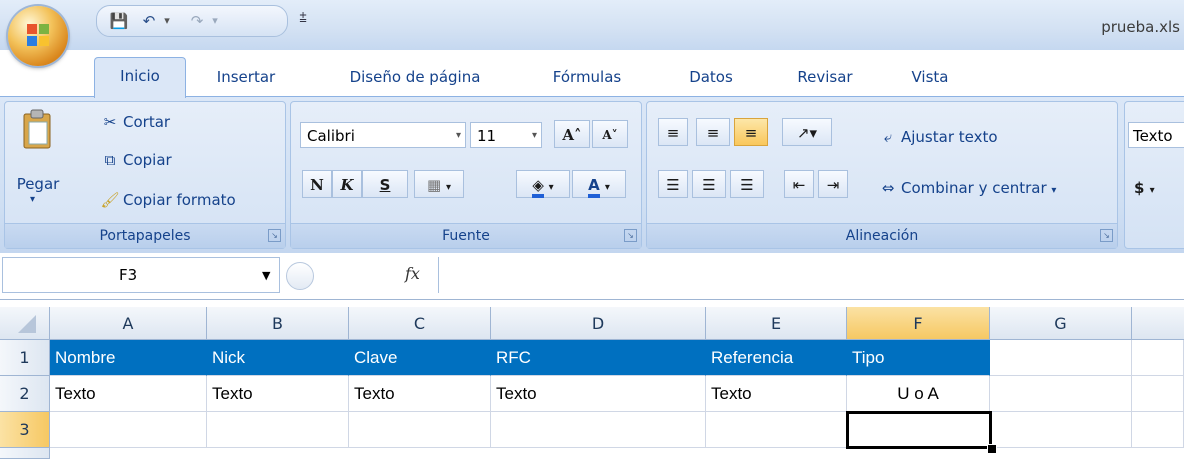 The width and height of the screenshot is (1184, 459). What do you see at coordinates (415, 77) in the screenshot?
I see `tab-diseno-pagina: Diseño de página` at bounding box center [415, 77].